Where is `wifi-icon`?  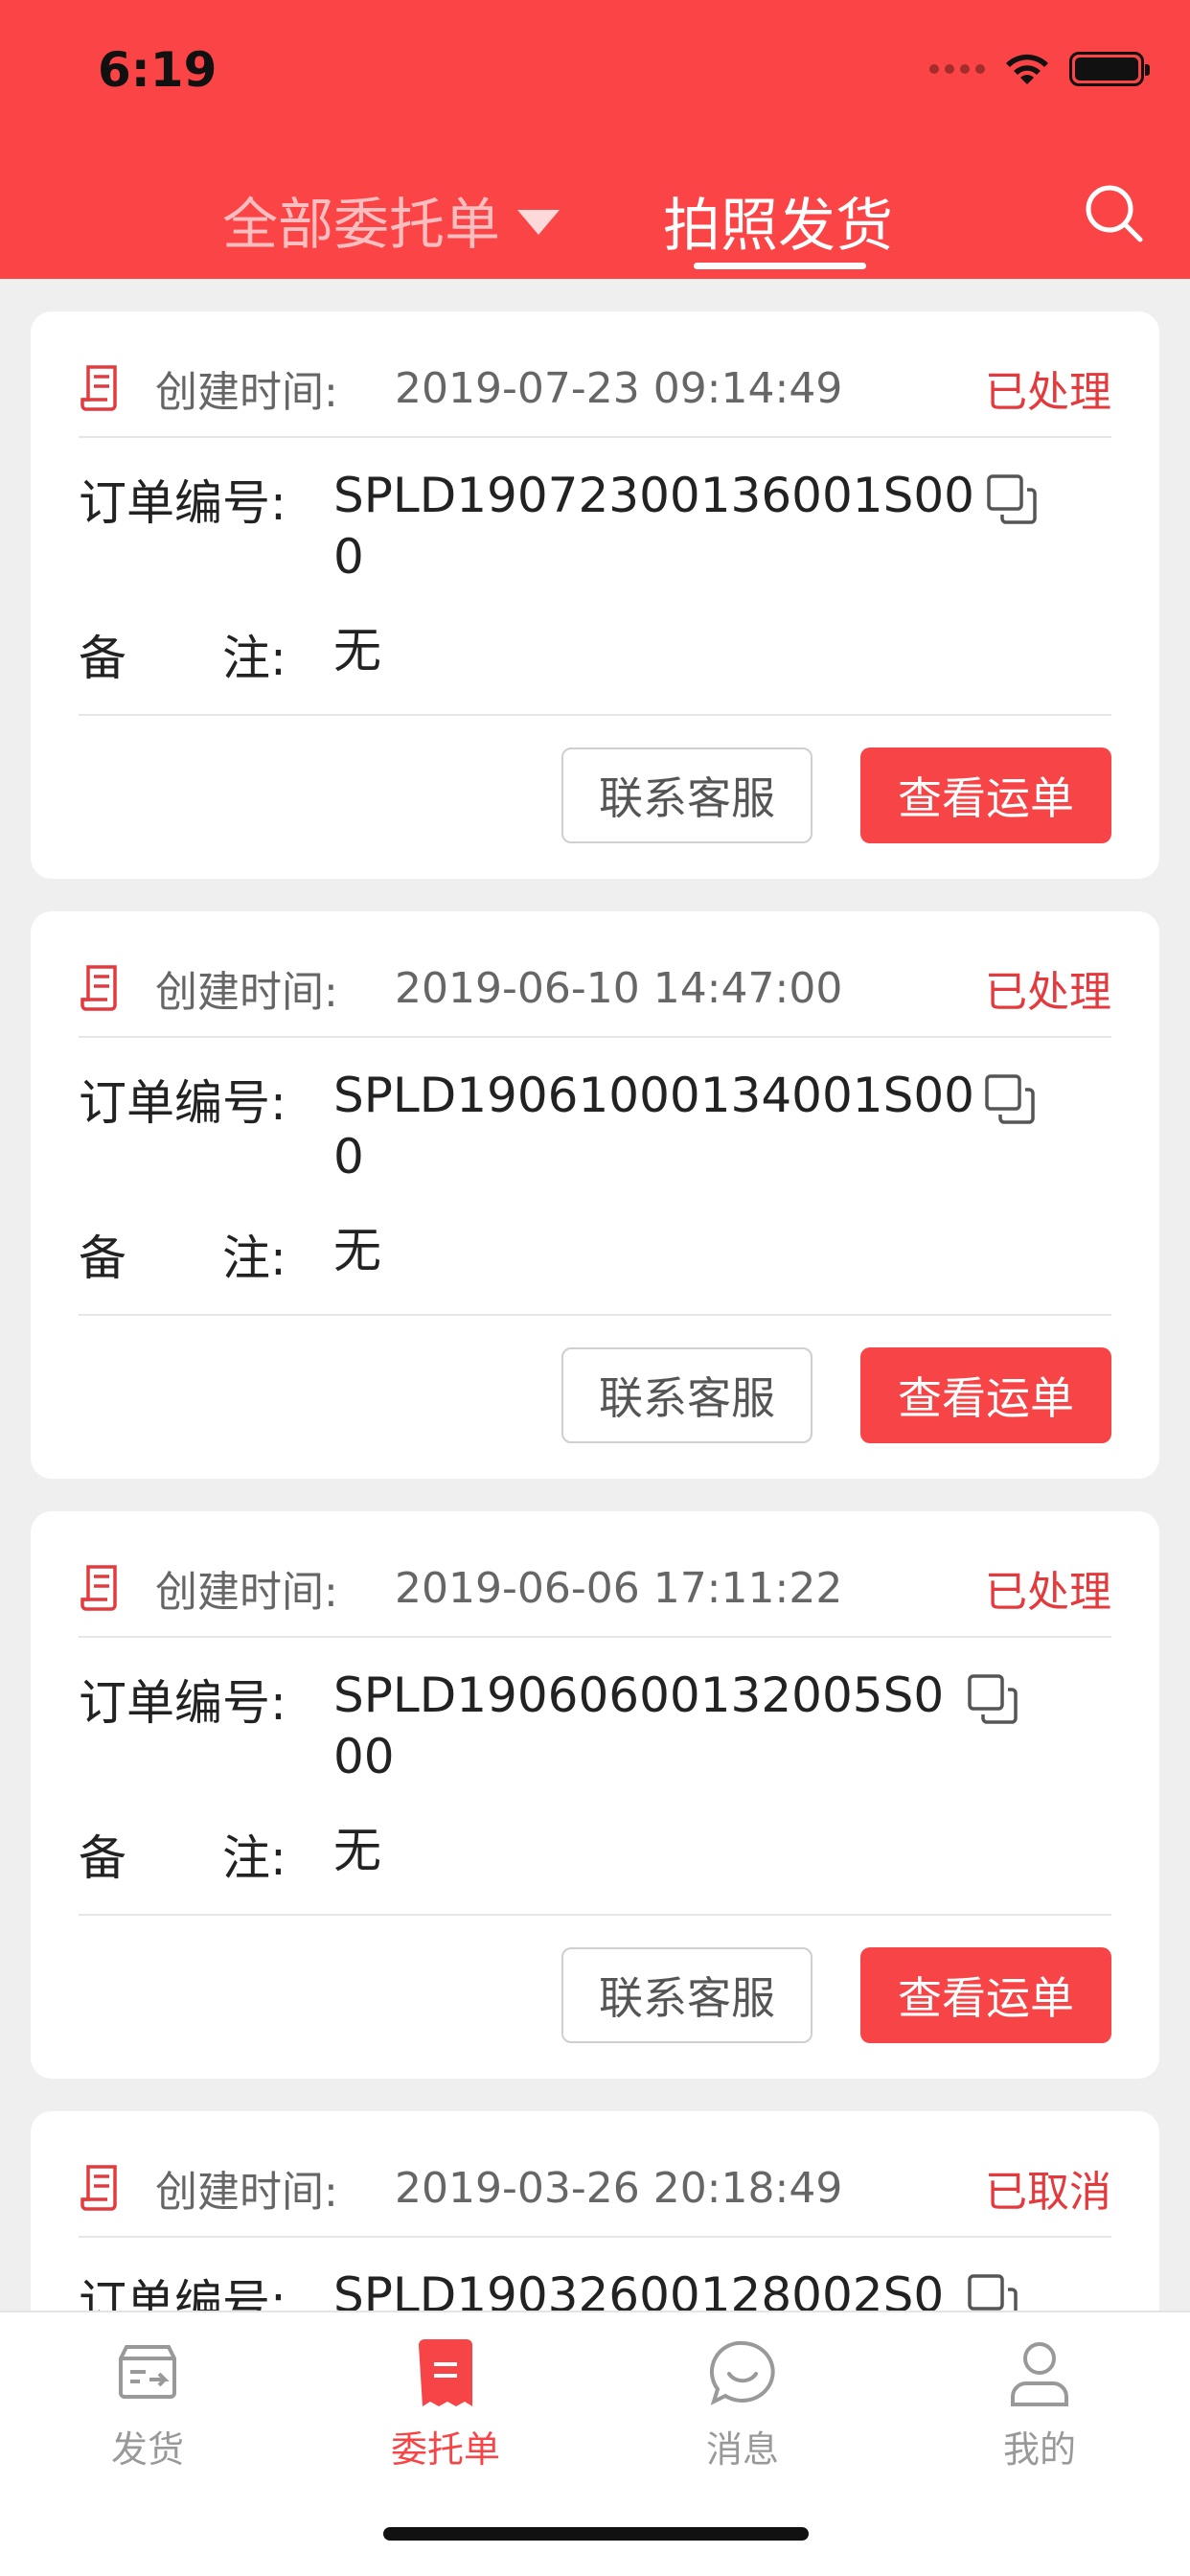
wifi-icon is located at coordinates (1027, 69).